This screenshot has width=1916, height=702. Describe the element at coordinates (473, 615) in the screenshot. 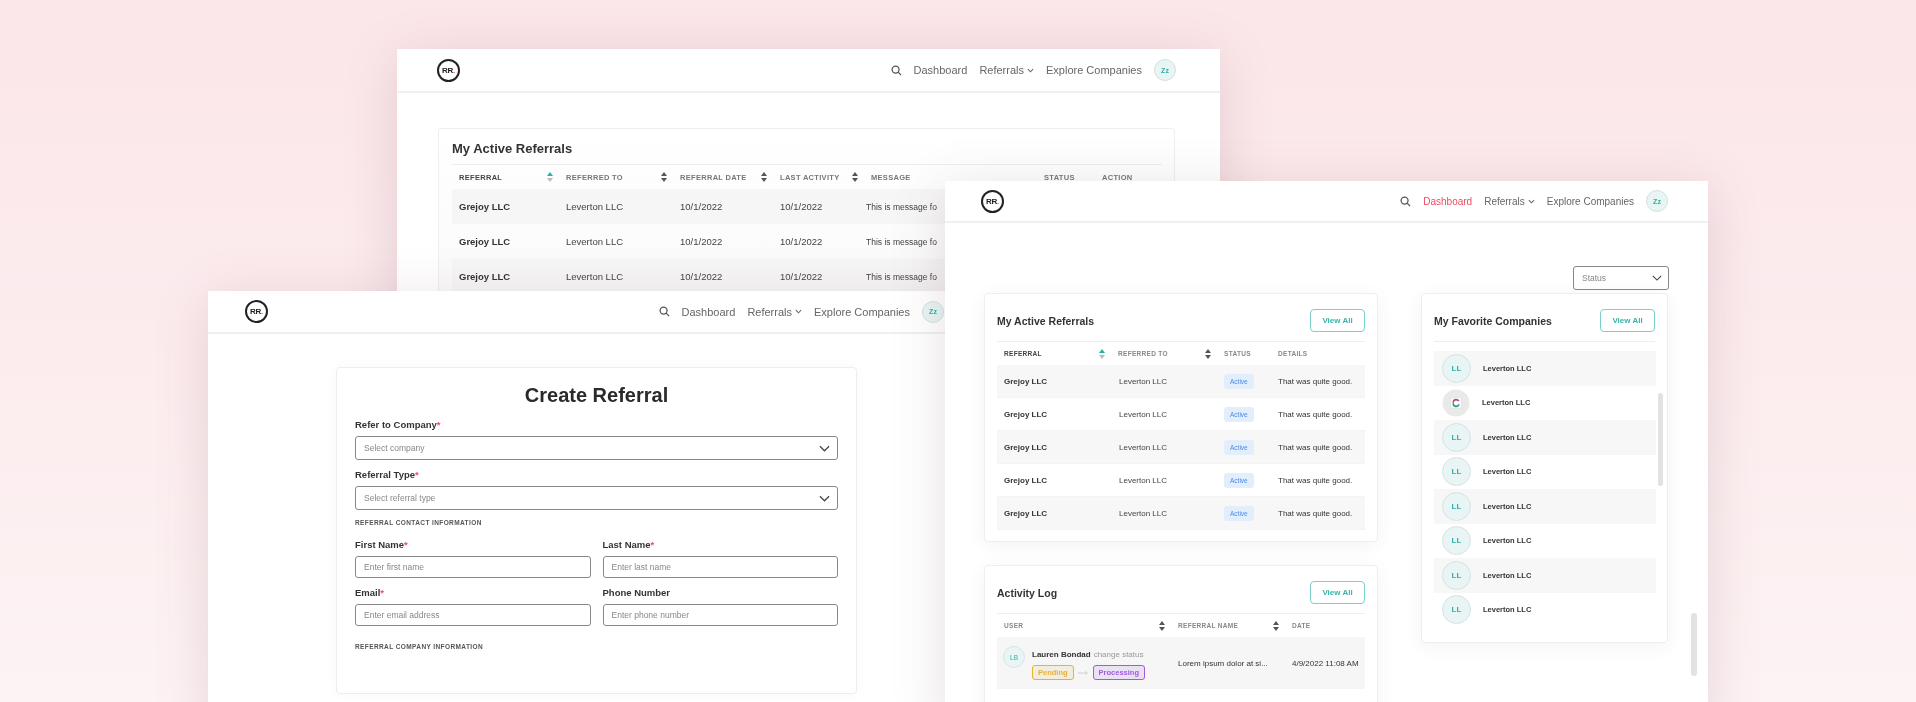

I see `text-field: Enter email address` at that location.